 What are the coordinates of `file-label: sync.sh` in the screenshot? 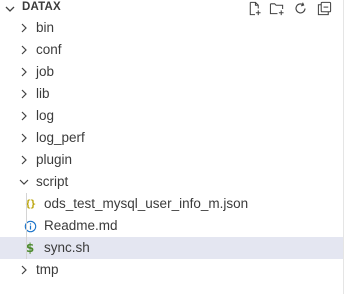 It's located at (67, 247).